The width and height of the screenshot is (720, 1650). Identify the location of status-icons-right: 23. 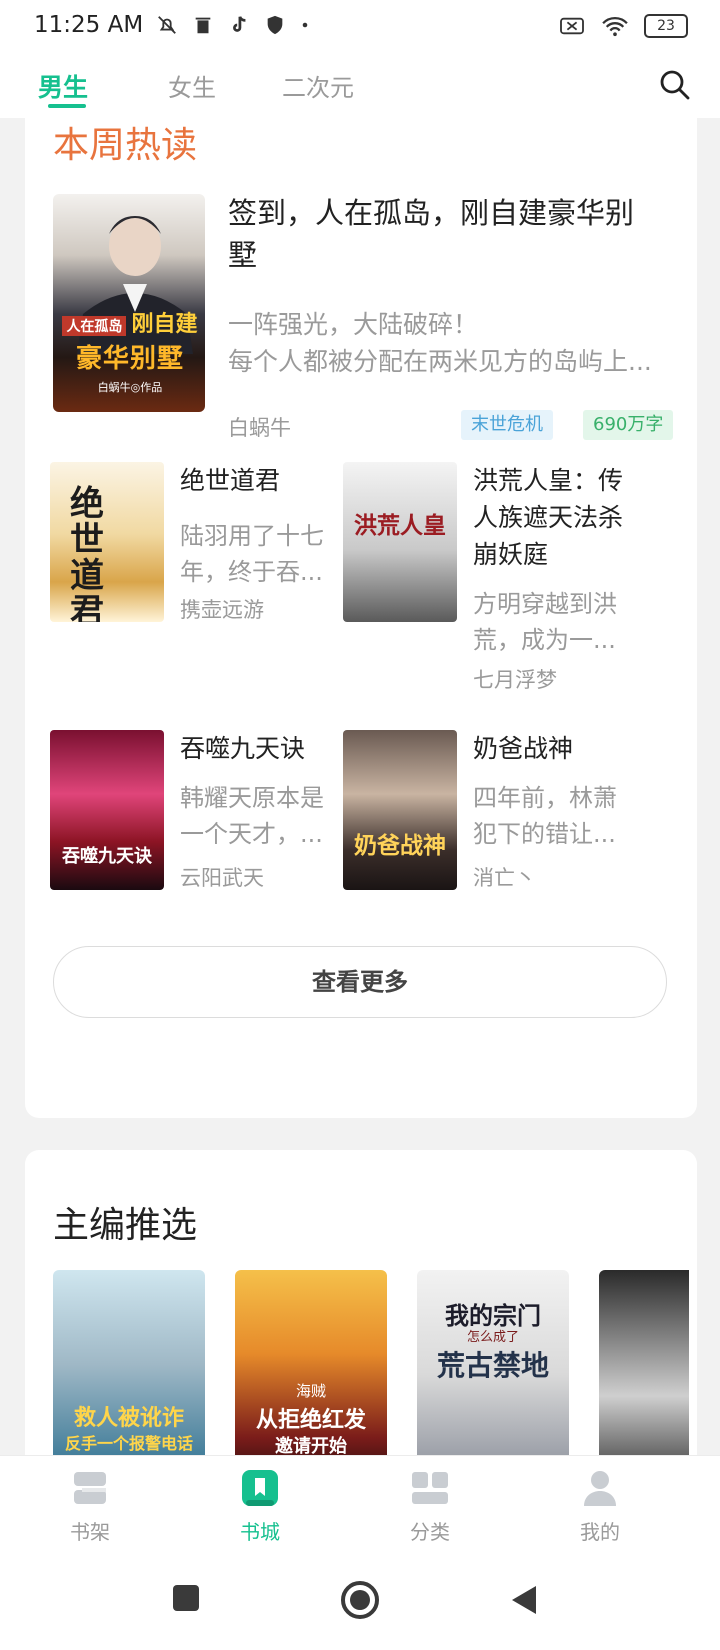
(623, 26).